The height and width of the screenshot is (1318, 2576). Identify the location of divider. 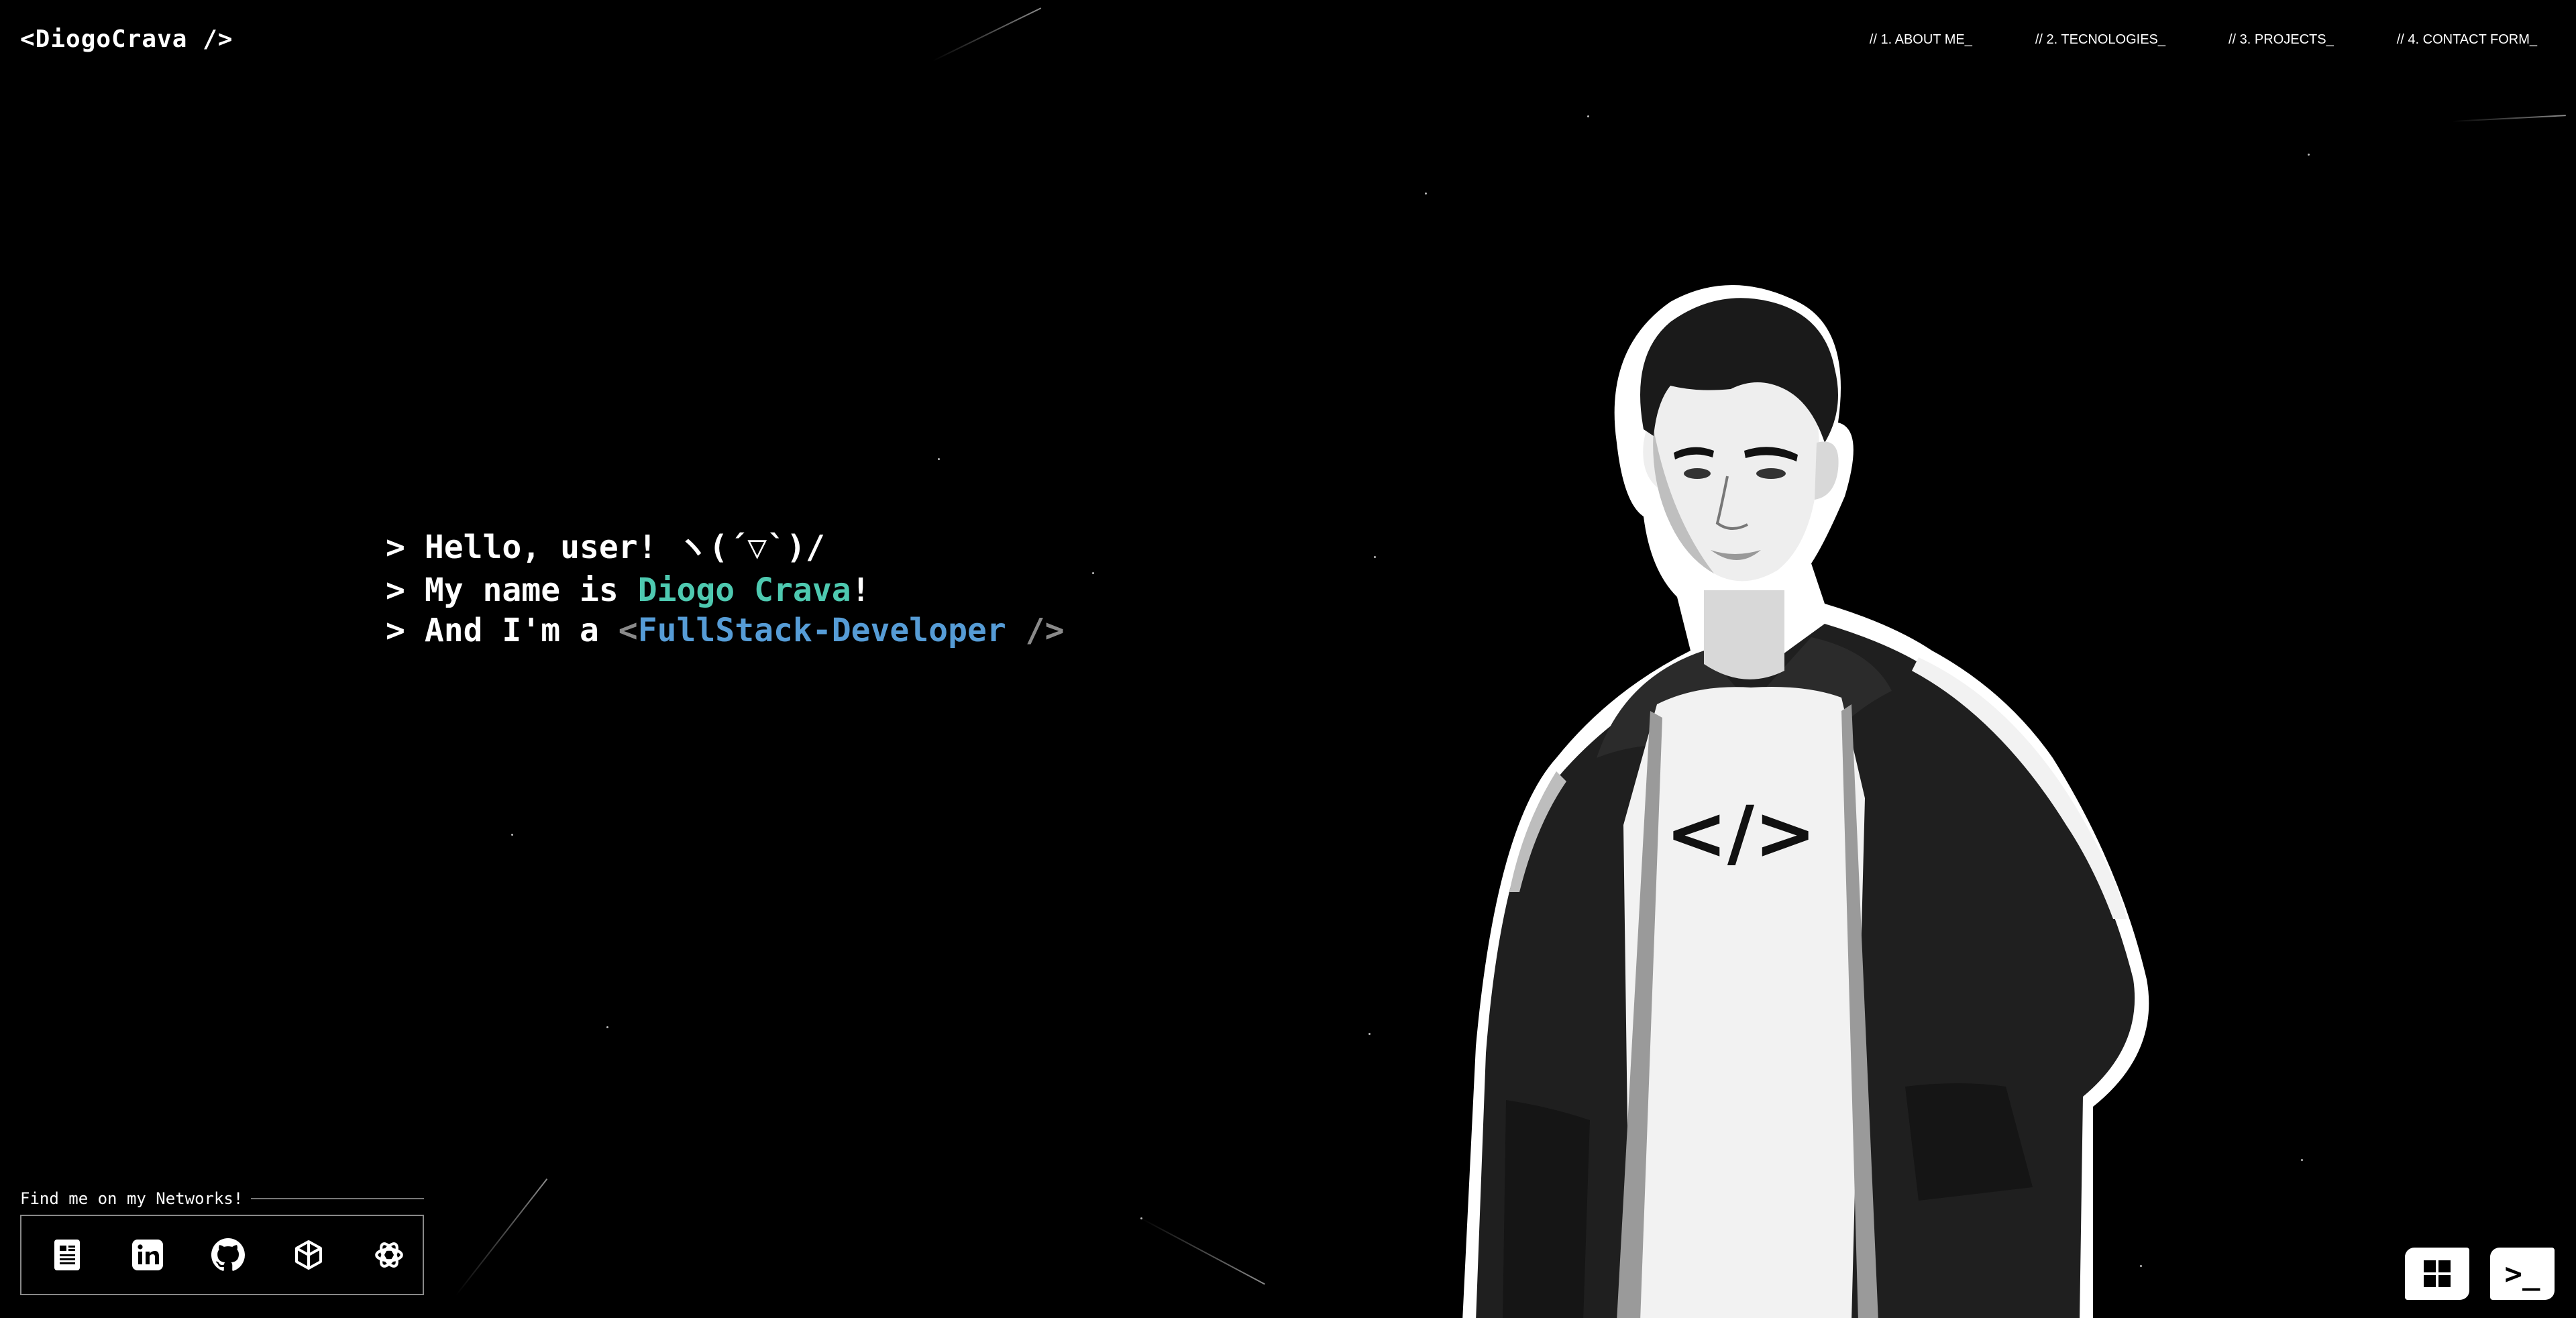
(337, 1198).